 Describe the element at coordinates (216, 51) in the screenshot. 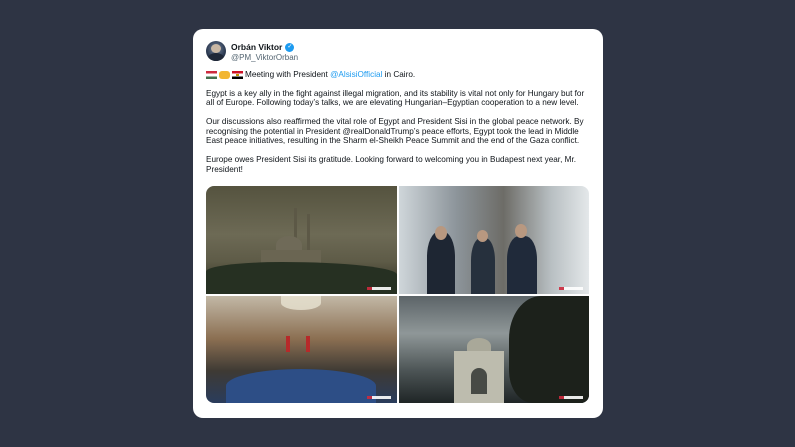

I see `avatar` at that location.